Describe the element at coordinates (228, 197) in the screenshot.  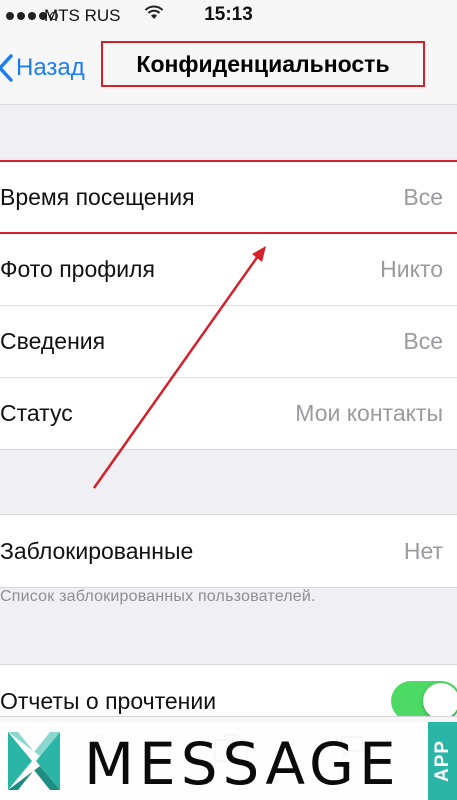
I see `row-last-seen: Время посещения Все` at that location.